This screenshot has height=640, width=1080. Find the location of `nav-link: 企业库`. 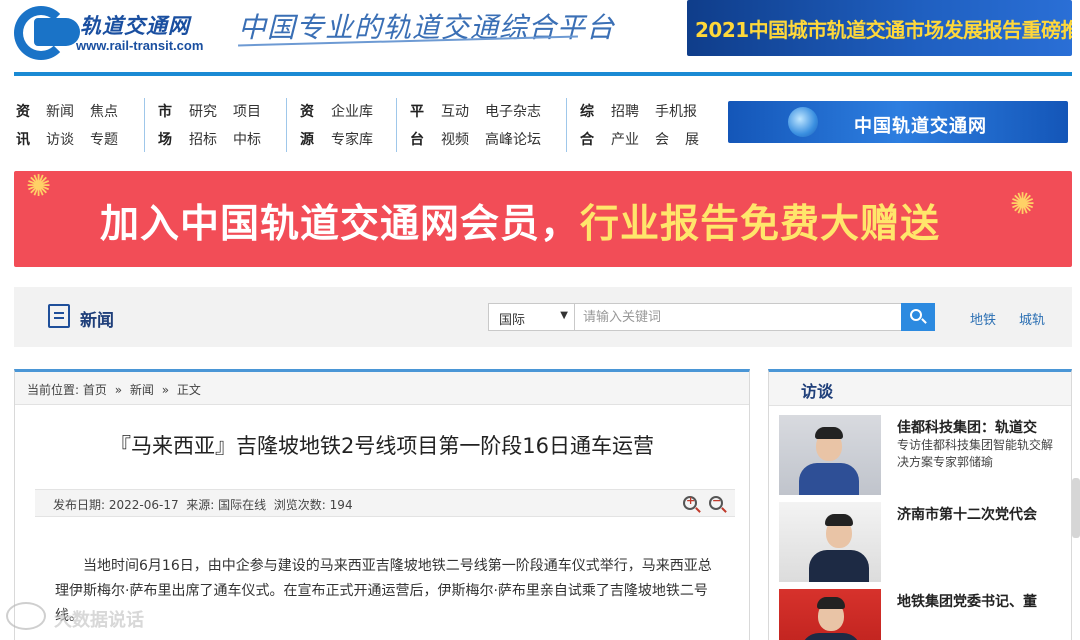

nav-link: 企业库 is located at coordinates (352, 111).